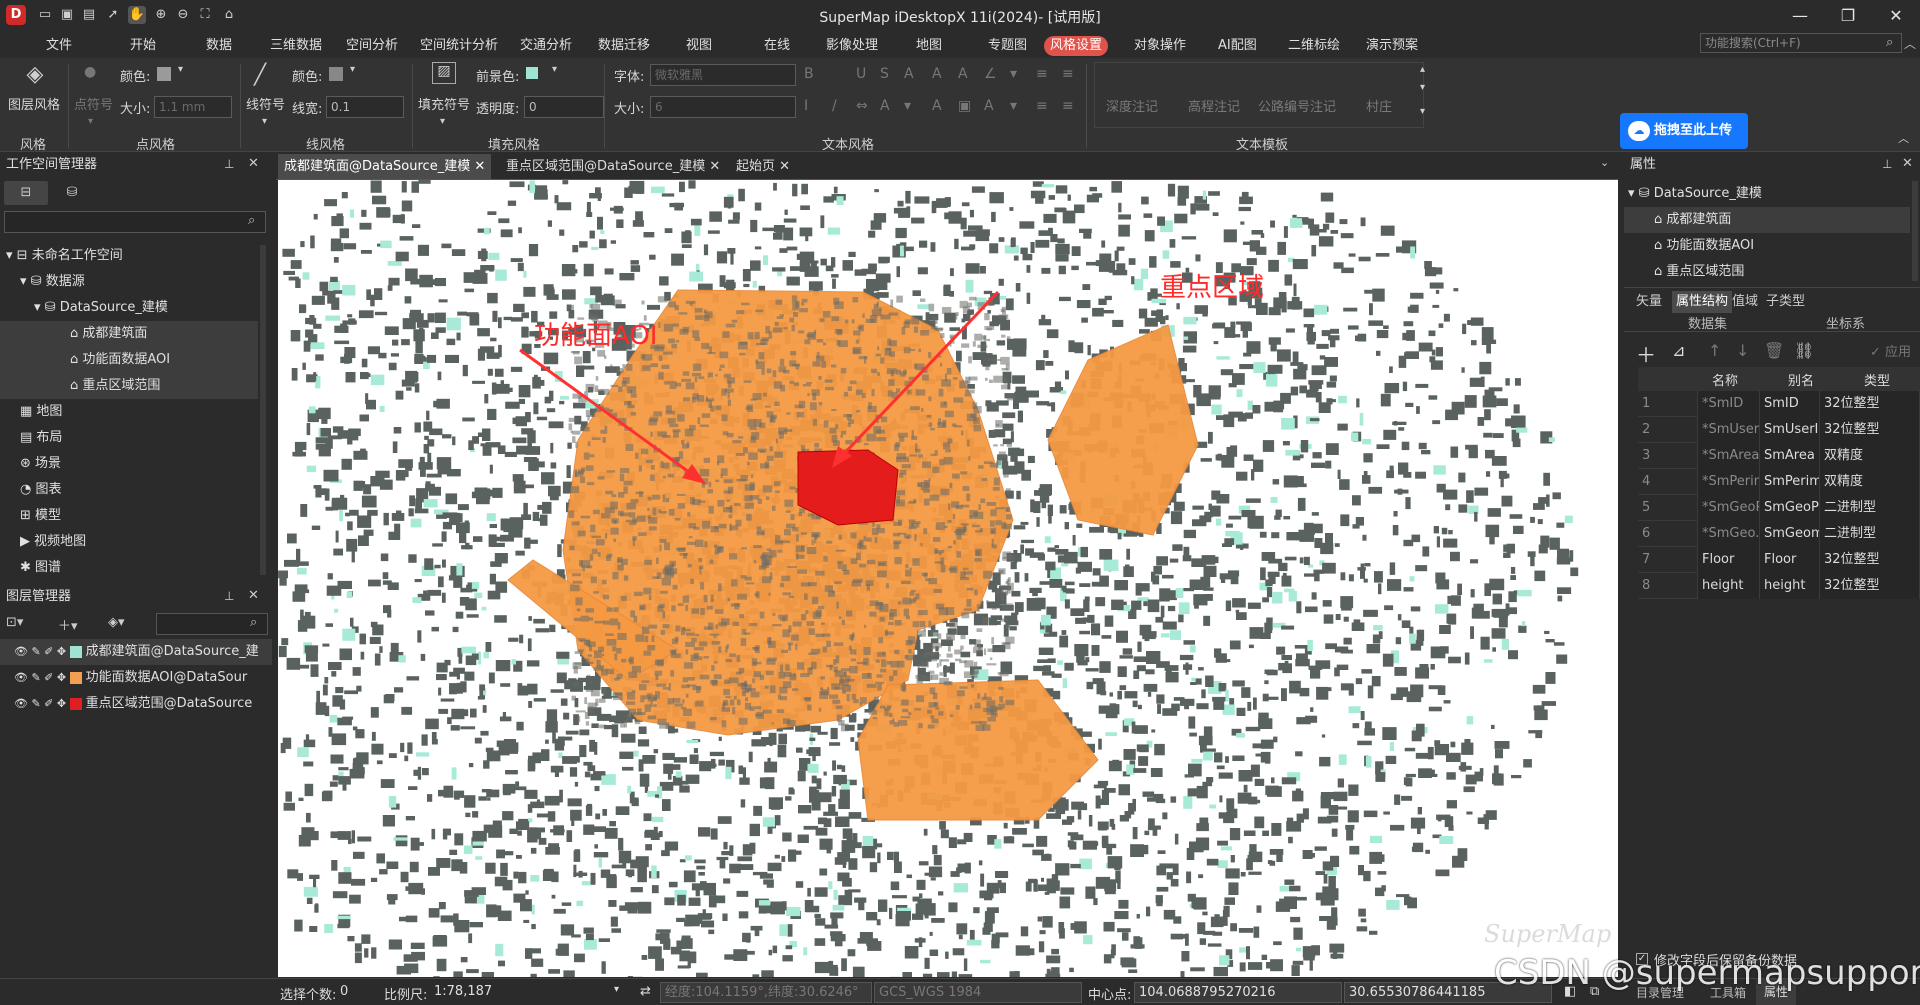  What do you see at coordinates (164, 74) in the screenshot?
I see `point-color-swatch` at bounding box center [164, 74].